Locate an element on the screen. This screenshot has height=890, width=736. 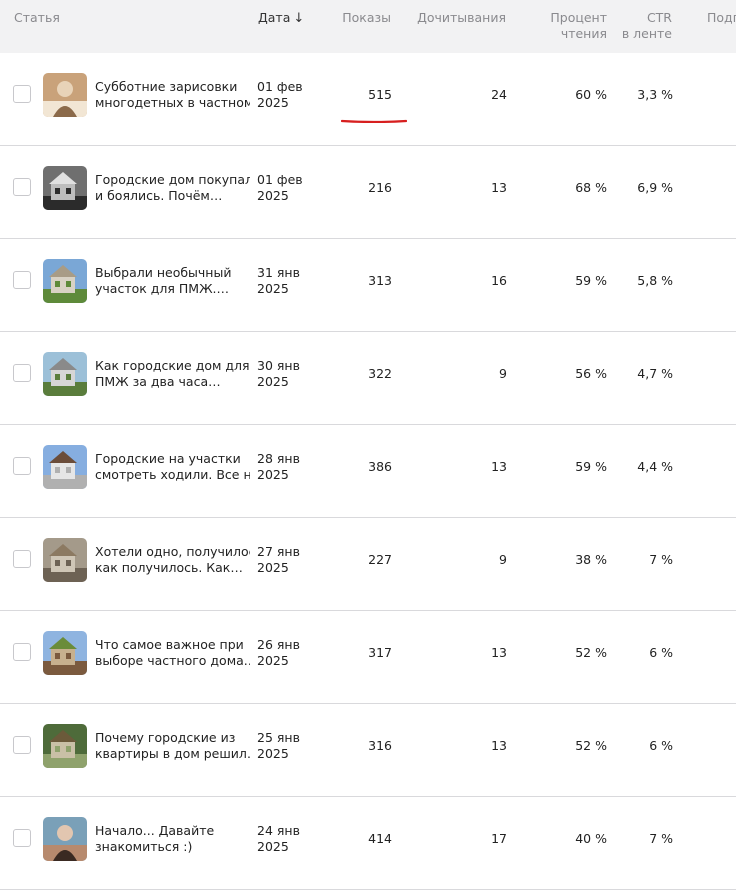
views-value: 316 is located at coordinates (380, 745).